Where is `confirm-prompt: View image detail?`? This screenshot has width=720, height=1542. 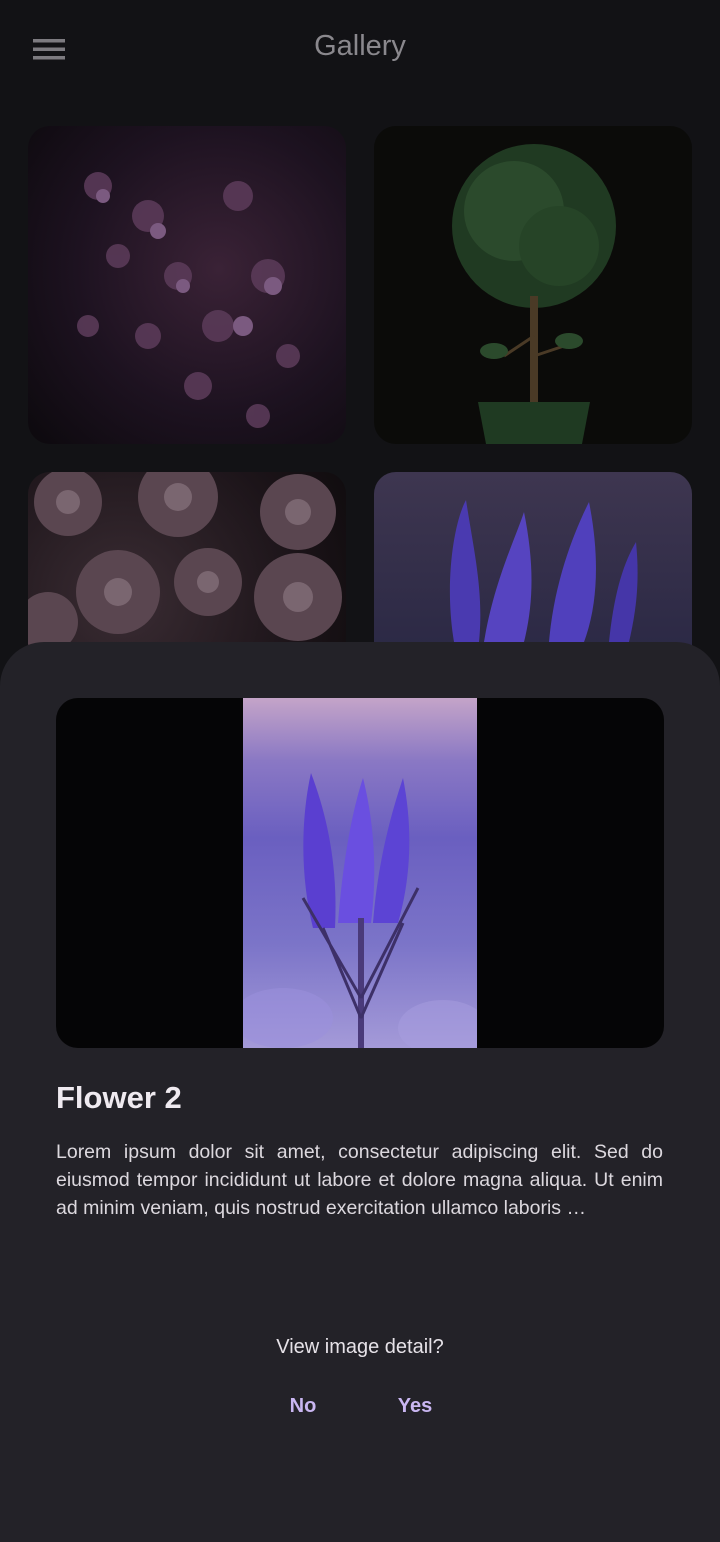 confirm-prompt: View image detail? is located at coordinates (360, 1347).